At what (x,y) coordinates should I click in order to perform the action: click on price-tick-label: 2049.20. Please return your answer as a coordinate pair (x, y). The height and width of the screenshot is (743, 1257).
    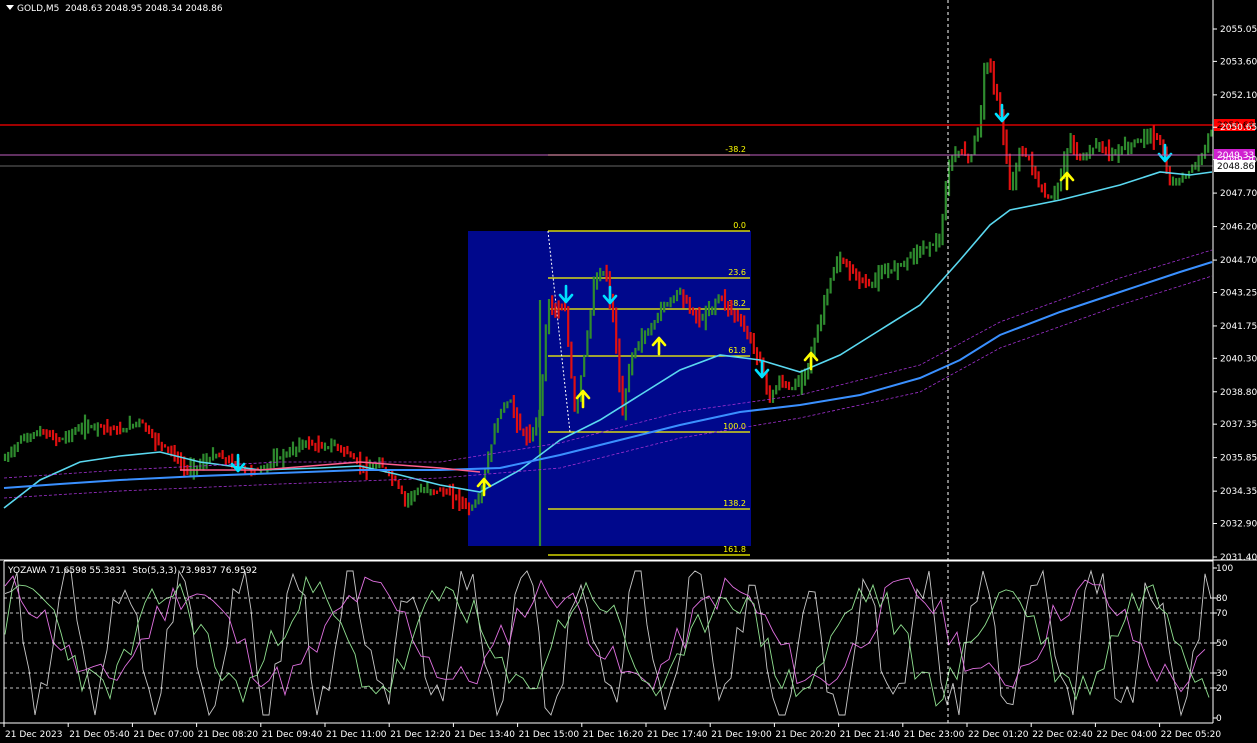
    Looking at the image, I should click on (1238, 161).